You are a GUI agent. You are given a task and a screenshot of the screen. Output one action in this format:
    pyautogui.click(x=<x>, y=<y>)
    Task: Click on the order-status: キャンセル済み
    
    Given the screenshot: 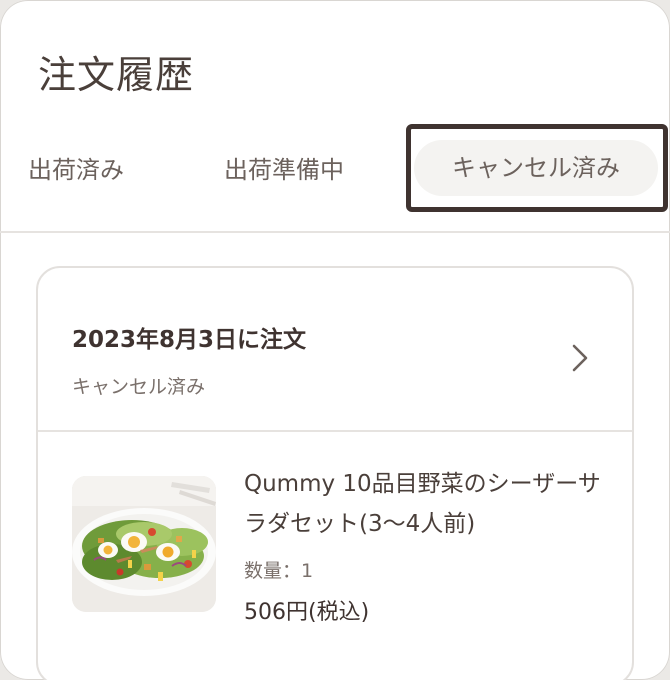 What is the action you would take?
    pyautogui.click(x=139, y=387)
    